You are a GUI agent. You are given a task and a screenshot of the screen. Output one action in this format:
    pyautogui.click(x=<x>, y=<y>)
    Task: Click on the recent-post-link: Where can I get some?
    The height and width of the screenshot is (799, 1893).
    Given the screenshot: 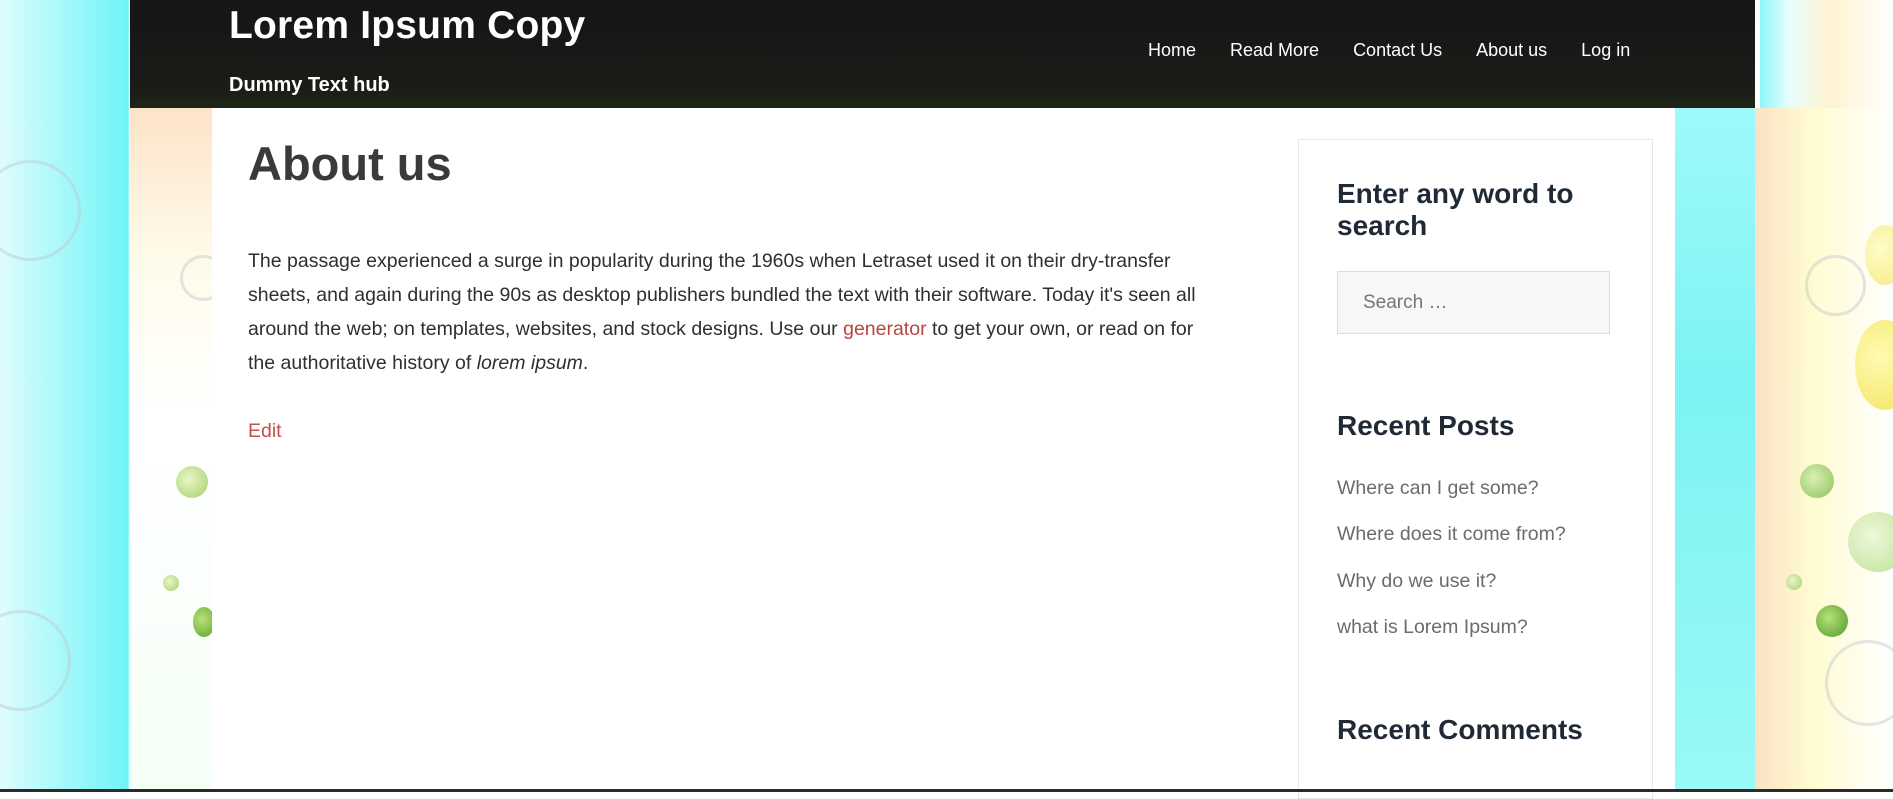 What is the action you would take?
    pyautogui.click(x=1438, y=488)
    